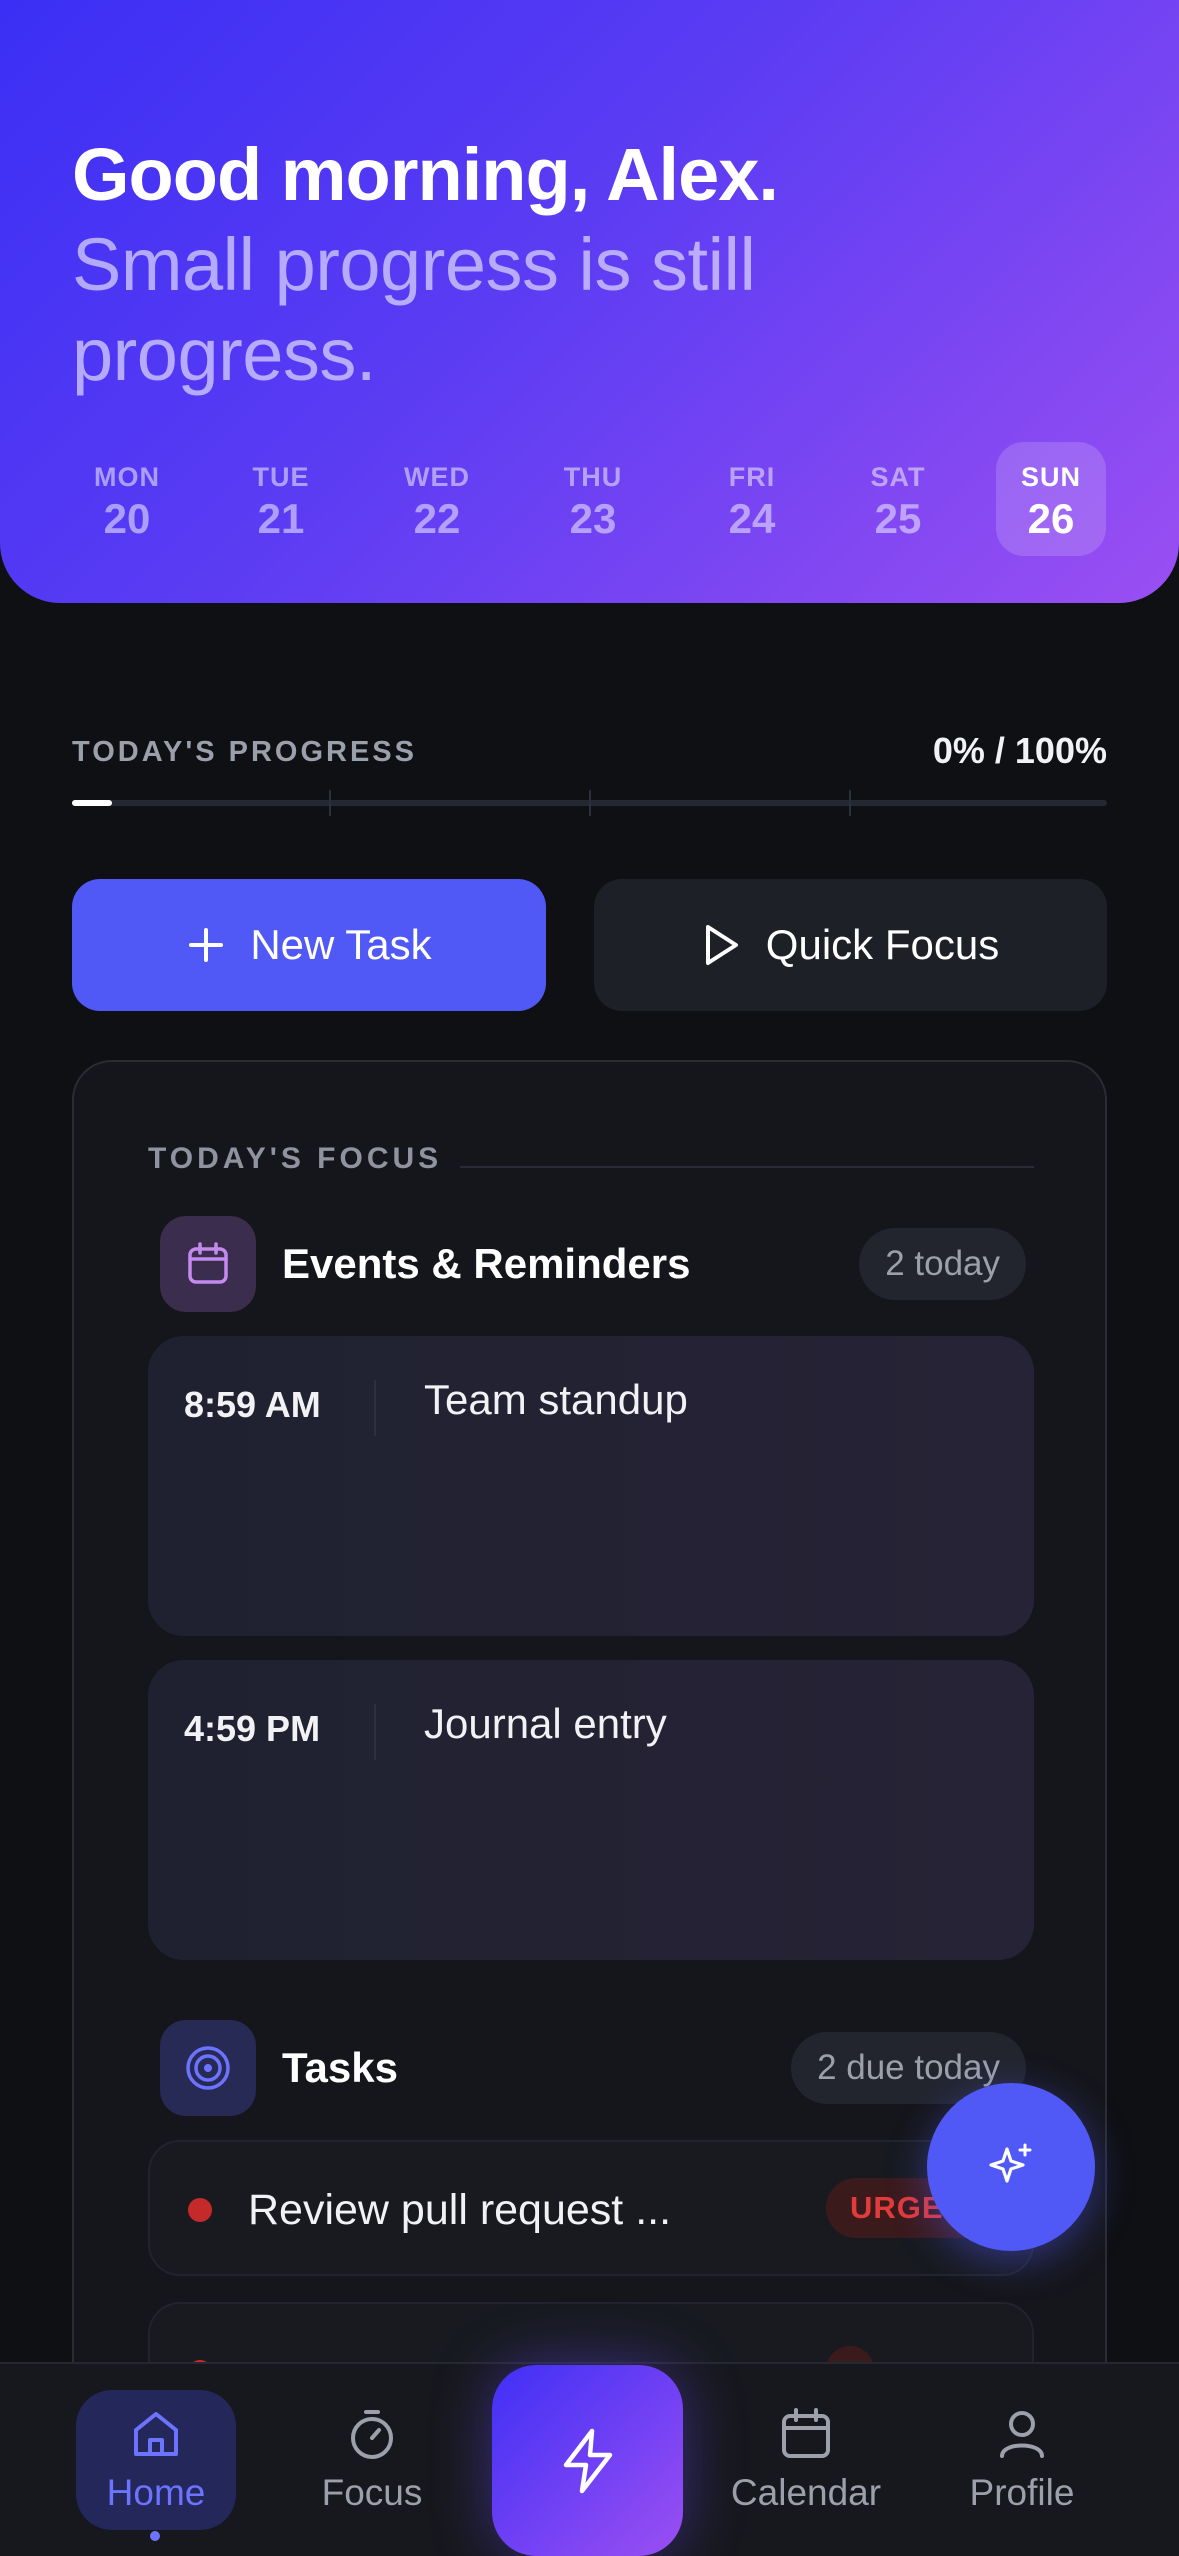 The image size is (1179, 2556). I want to click on day-name: MON, so click(127, 477).